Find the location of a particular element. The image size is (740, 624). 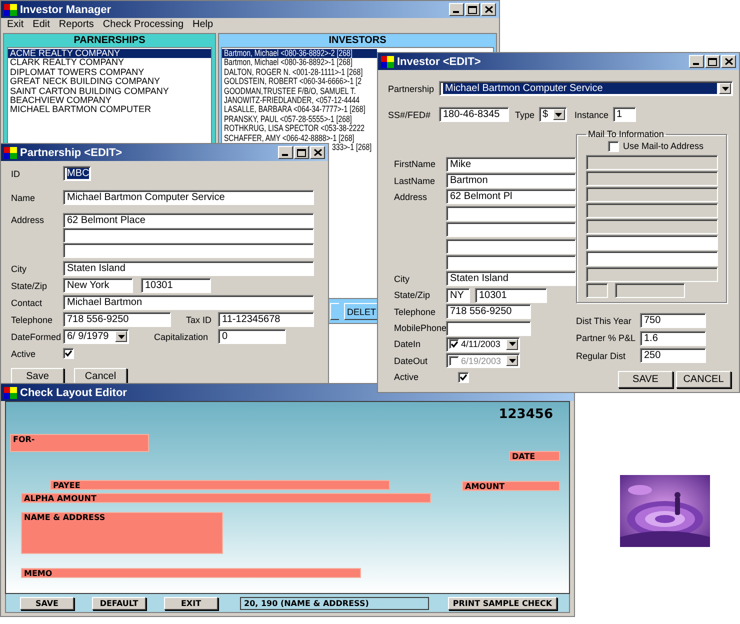

date-picker: 4/11/2003 is located at coordinates (483, 344).